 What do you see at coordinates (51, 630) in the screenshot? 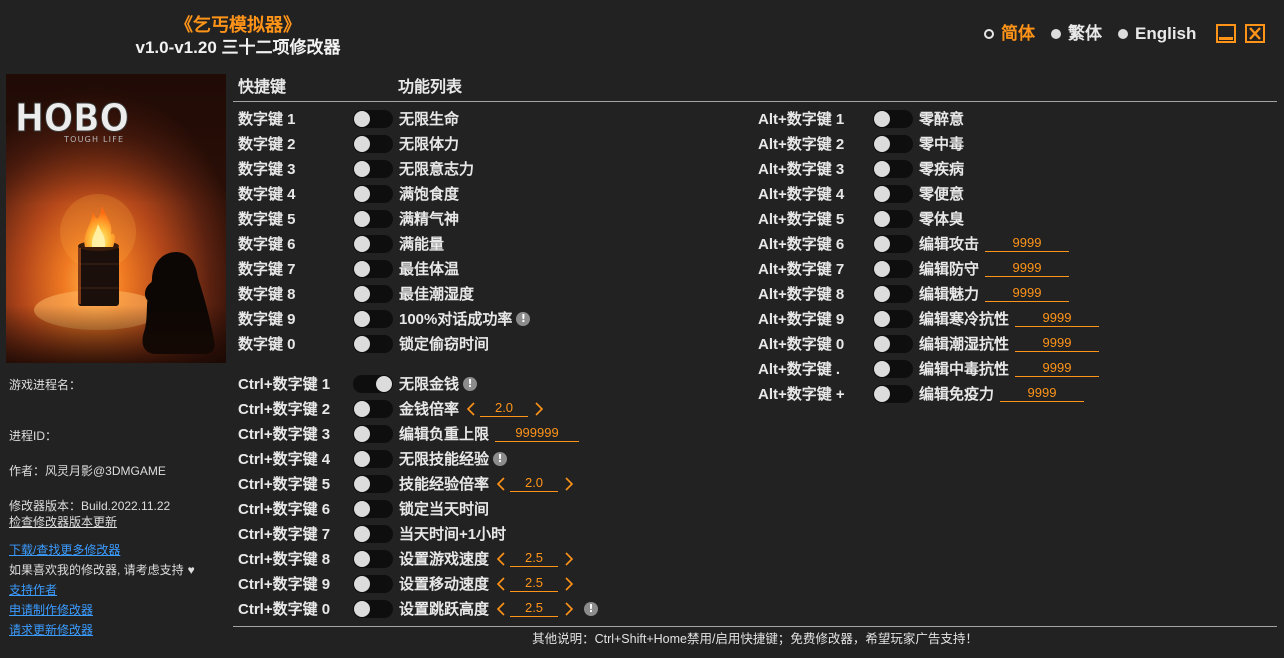
I see `request-update-link: 请求更新修改器` at bounding box center [51, 630].